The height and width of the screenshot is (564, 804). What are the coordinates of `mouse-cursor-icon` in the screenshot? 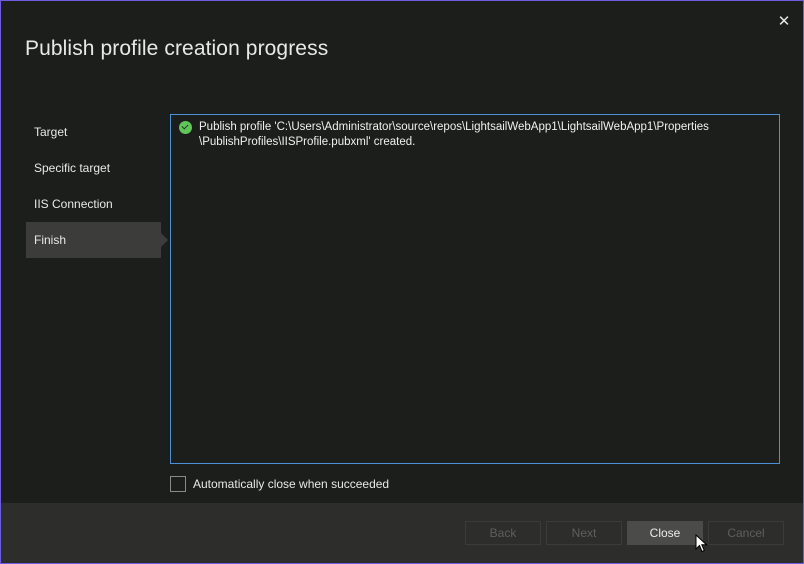 It's located at (701, 543).